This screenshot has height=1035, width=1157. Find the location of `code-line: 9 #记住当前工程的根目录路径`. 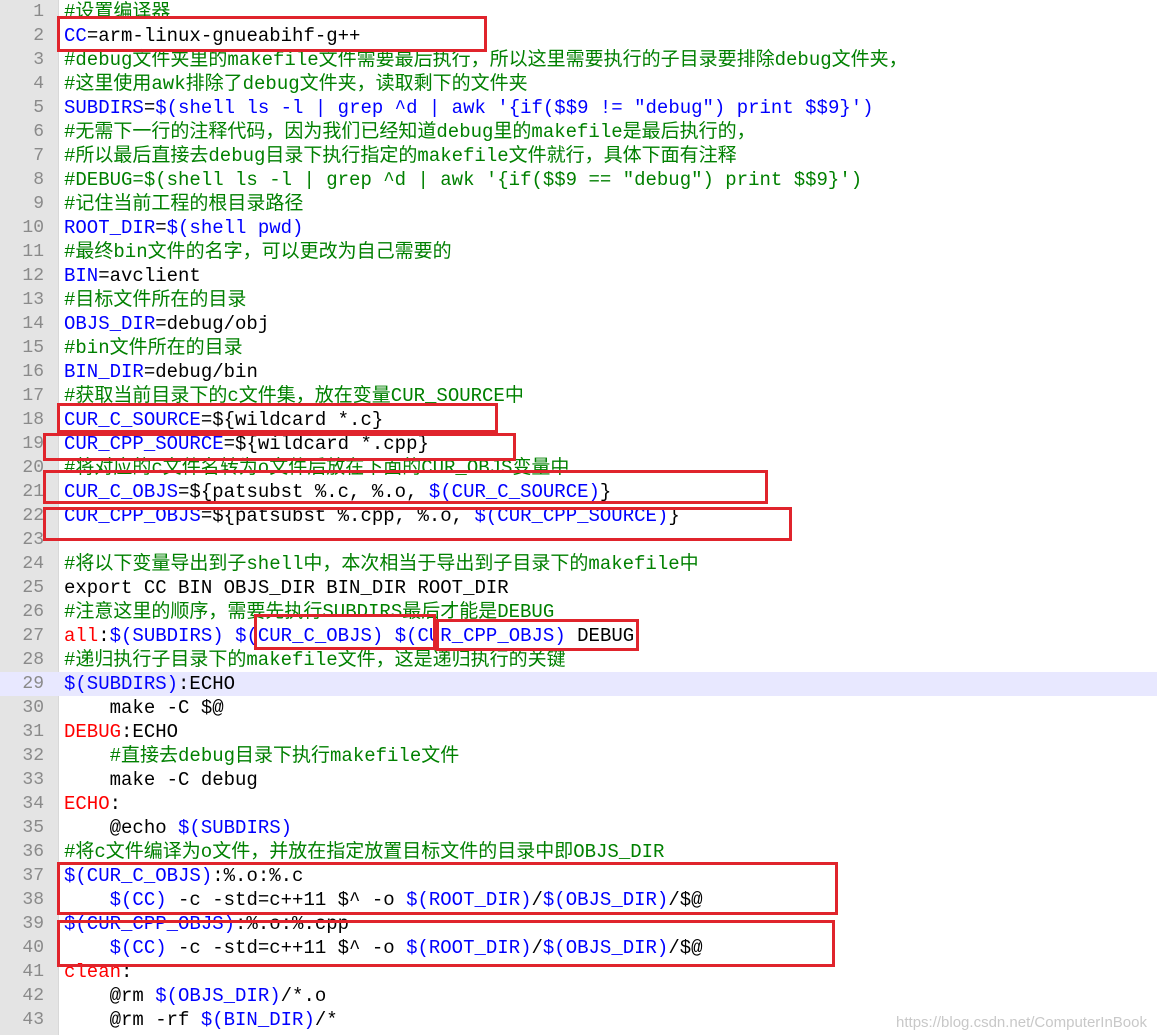

code-line: 9 #记住当前工程的根目录路径 is located at coordinates (578, 204).